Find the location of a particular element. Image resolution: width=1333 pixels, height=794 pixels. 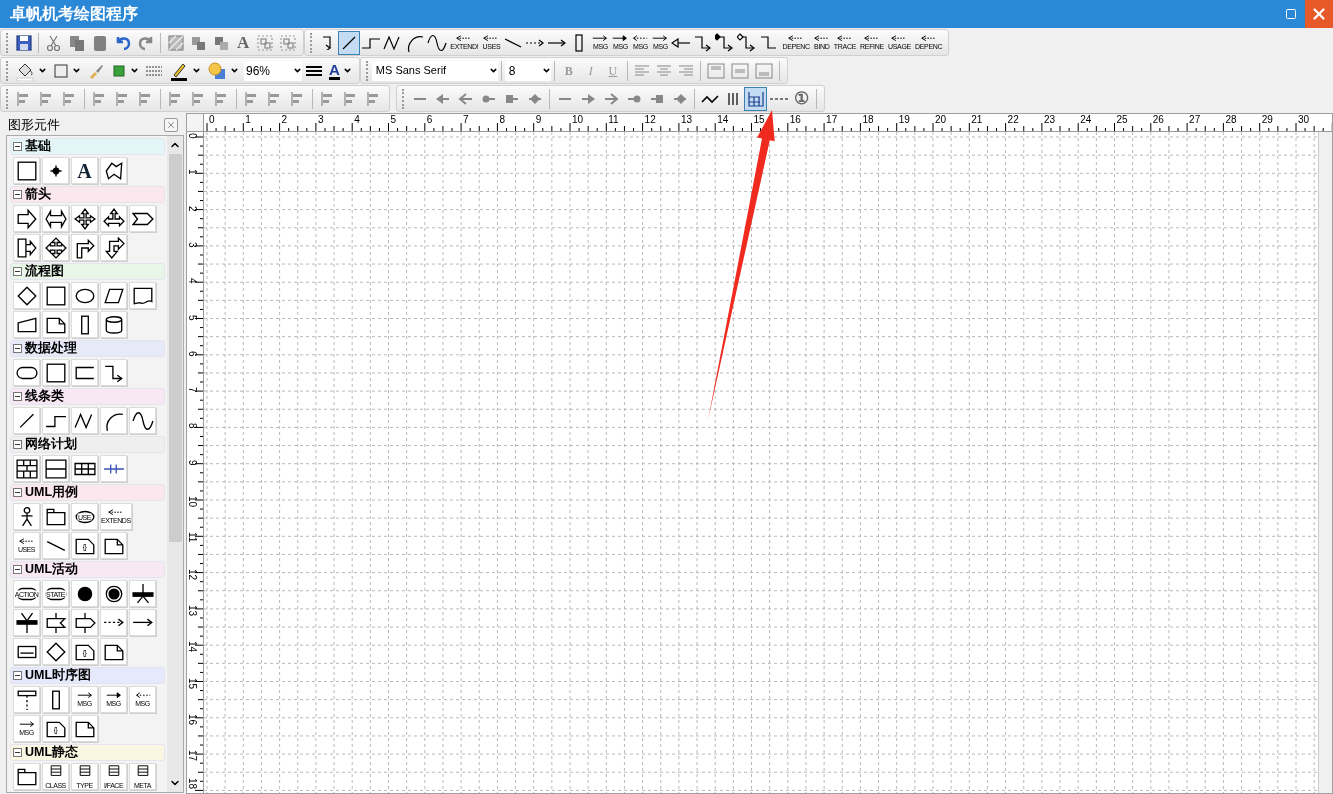

section-title: 线条类 is located at coordinates (44, 396).